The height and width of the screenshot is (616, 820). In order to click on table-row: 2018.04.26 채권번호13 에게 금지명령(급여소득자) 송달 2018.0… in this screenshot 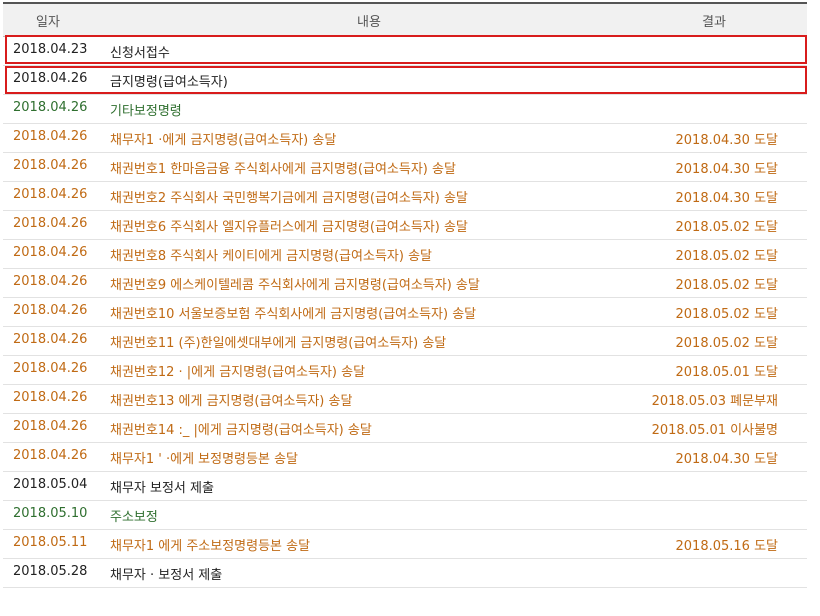, I will do `click(405, 399)`.